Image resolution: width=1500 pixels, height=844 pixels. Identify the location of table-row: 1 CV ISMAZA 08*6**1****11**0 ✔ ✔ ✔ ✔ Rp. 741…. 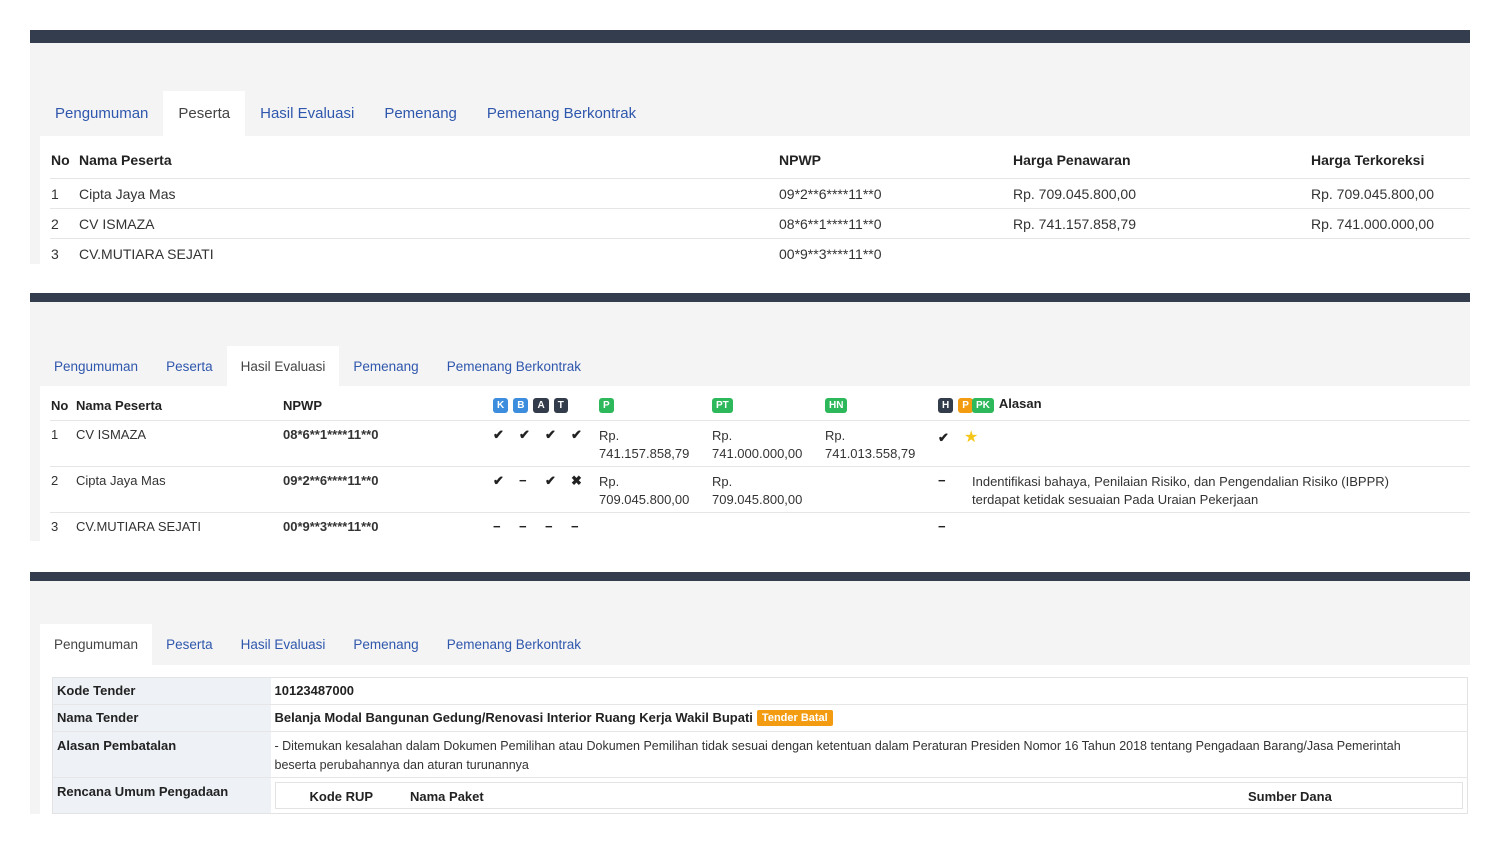
(760, 442).